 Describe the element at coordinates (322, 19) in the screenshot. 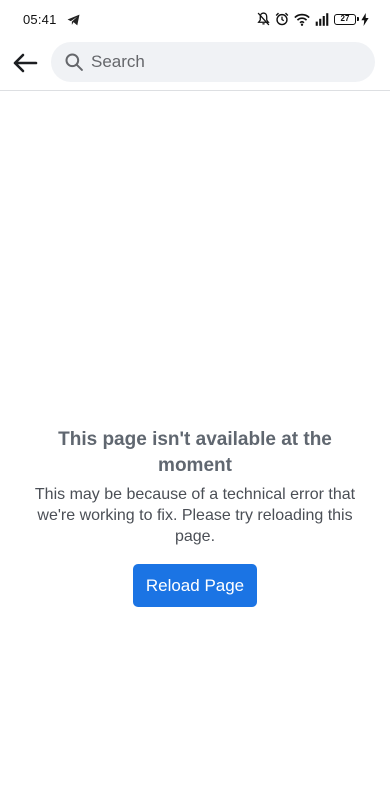

I see `signal-icon` at that location.